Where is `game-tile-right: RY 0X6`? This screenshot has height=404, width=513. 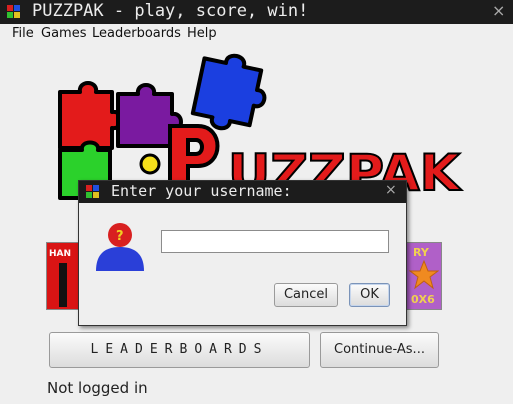
game-tile-right: RY 0X6 is located at coordinates (423, 276).